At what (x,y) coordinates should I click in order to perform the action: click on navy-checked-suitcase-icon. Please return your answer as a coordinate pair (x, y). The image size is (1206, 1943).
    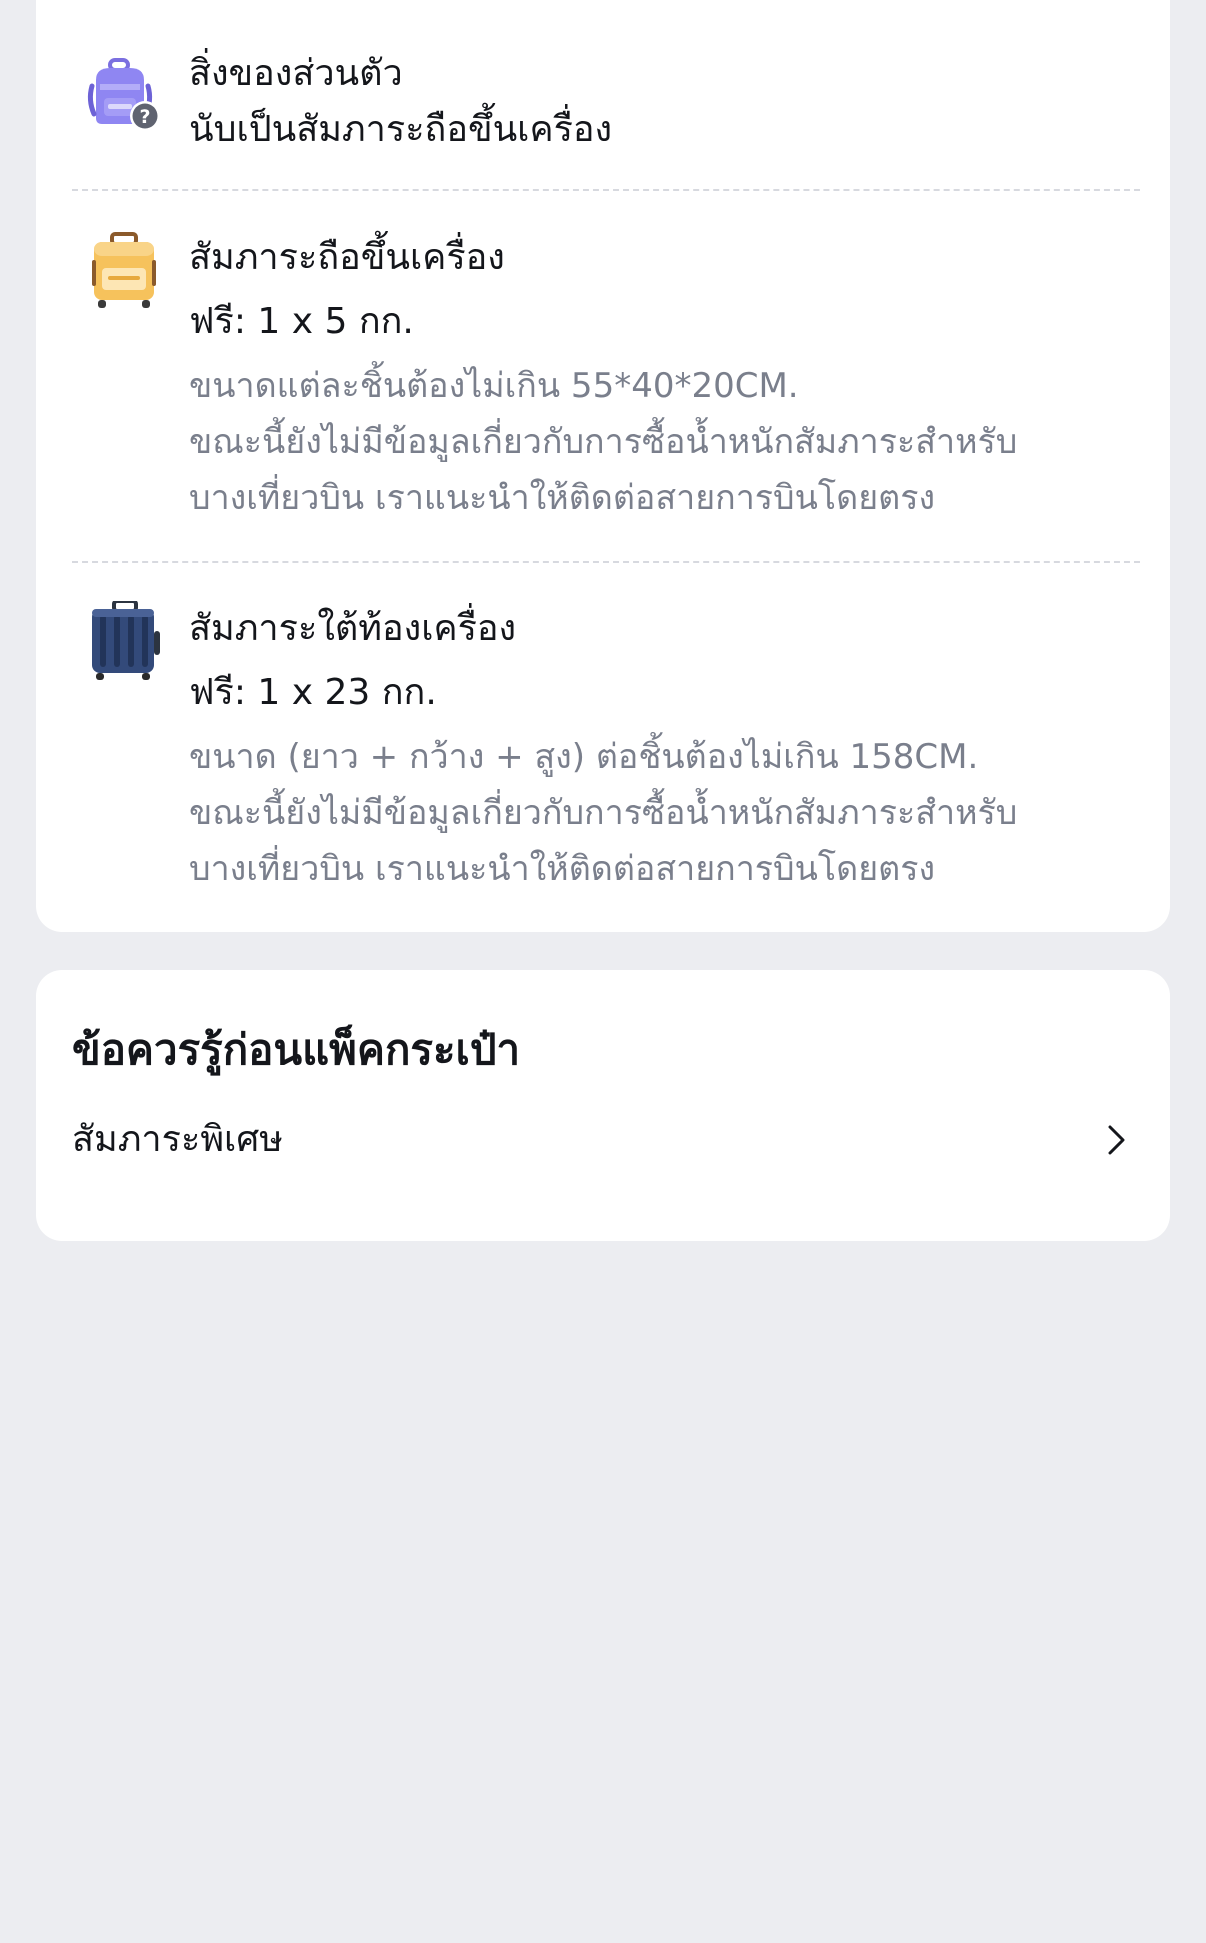
    Looking at the image, I should click on (124, 641).